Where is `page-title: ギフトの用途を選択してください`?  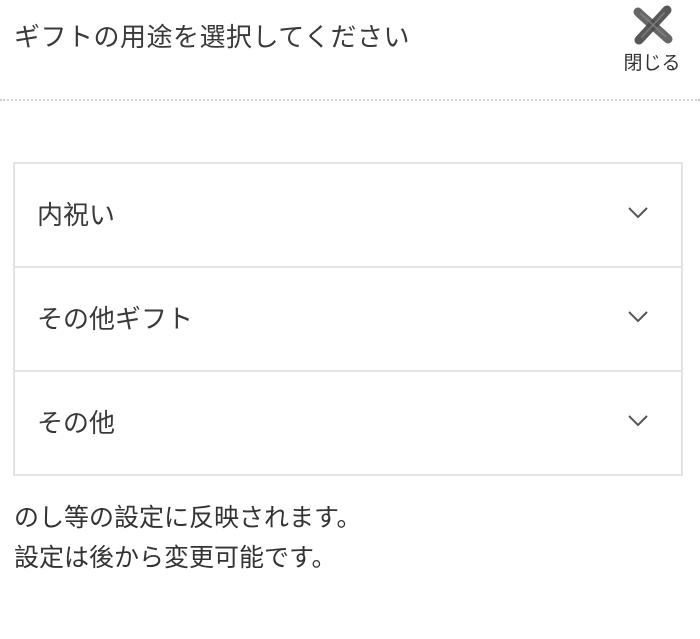
page-title: ギフトの用途を選択してください is located at coordinates (212, 38).